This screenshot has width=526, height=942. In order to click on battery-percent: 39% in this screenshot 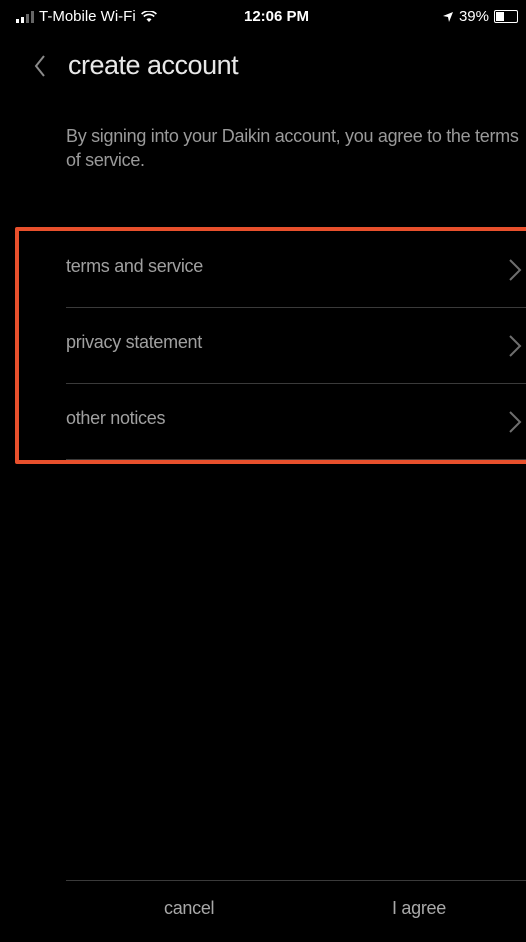, I will do `click(473, 16)`.